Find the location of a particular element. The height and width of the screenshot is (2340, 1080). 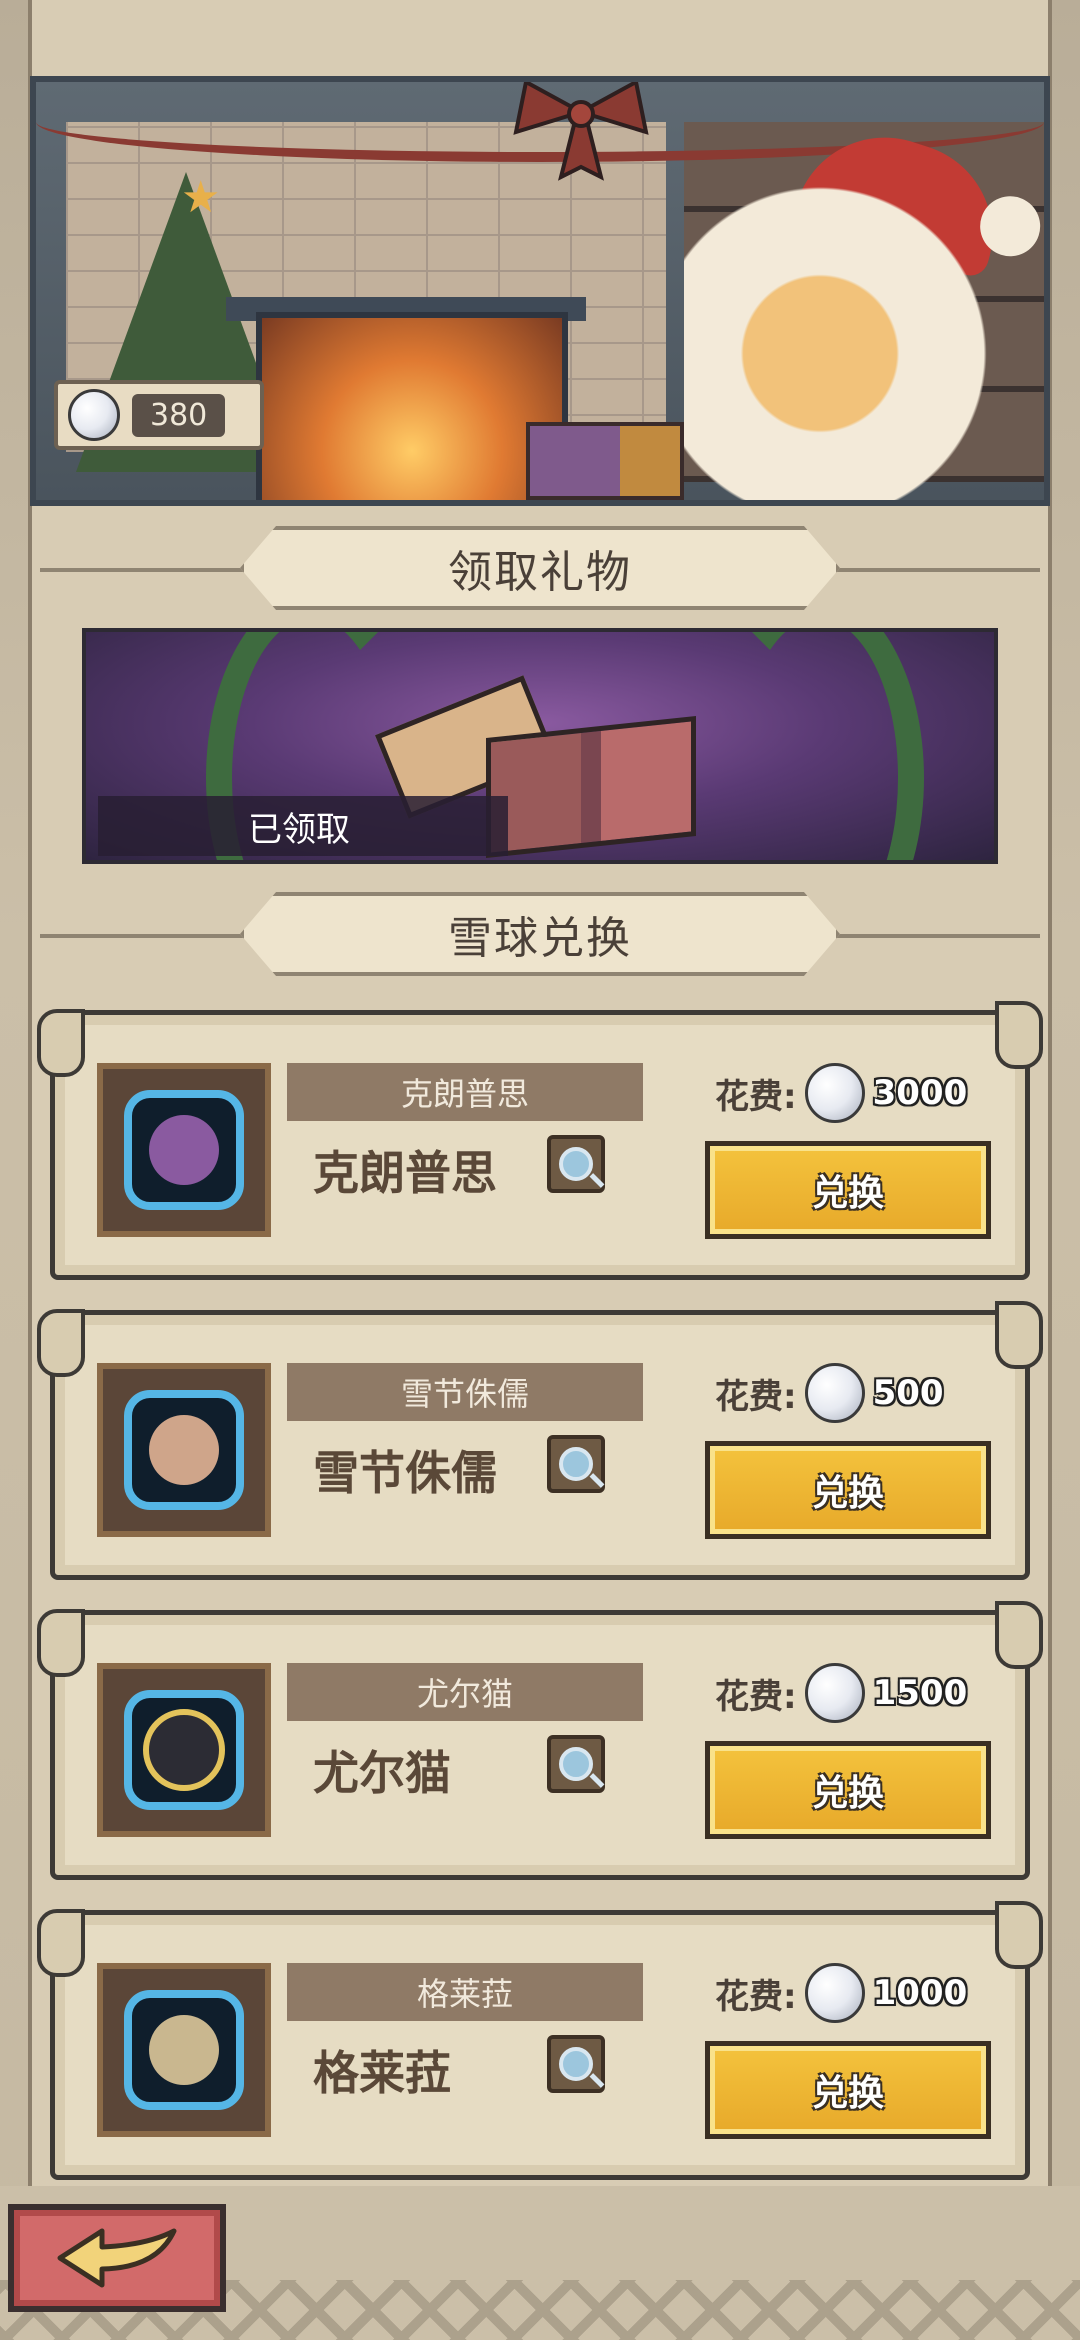

character-name: 尤尔猫 is located at coordinates (382, 1773).